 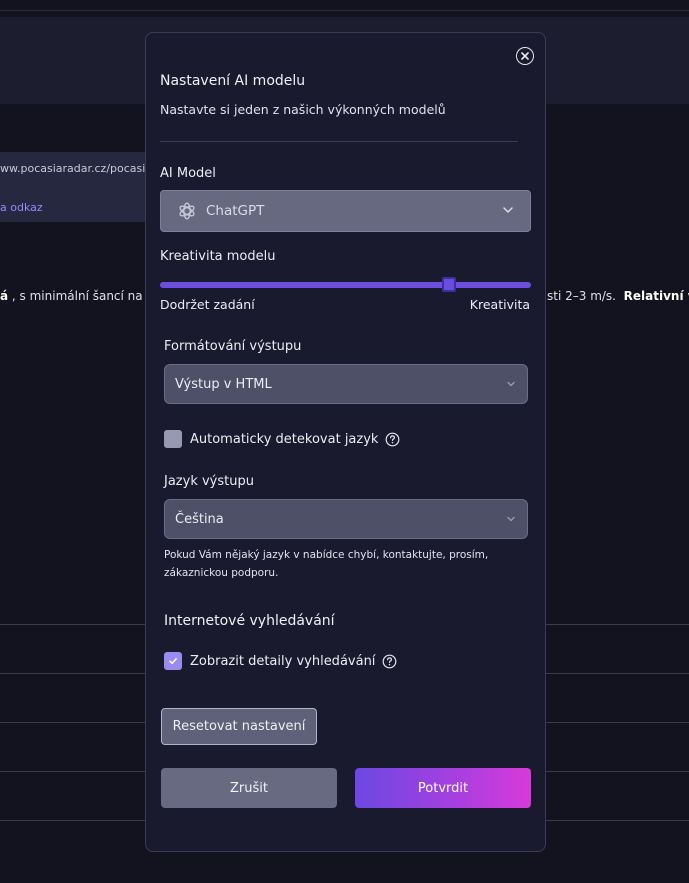 I want to click on output-language-value: Čeština, so click(x=199, y=519).